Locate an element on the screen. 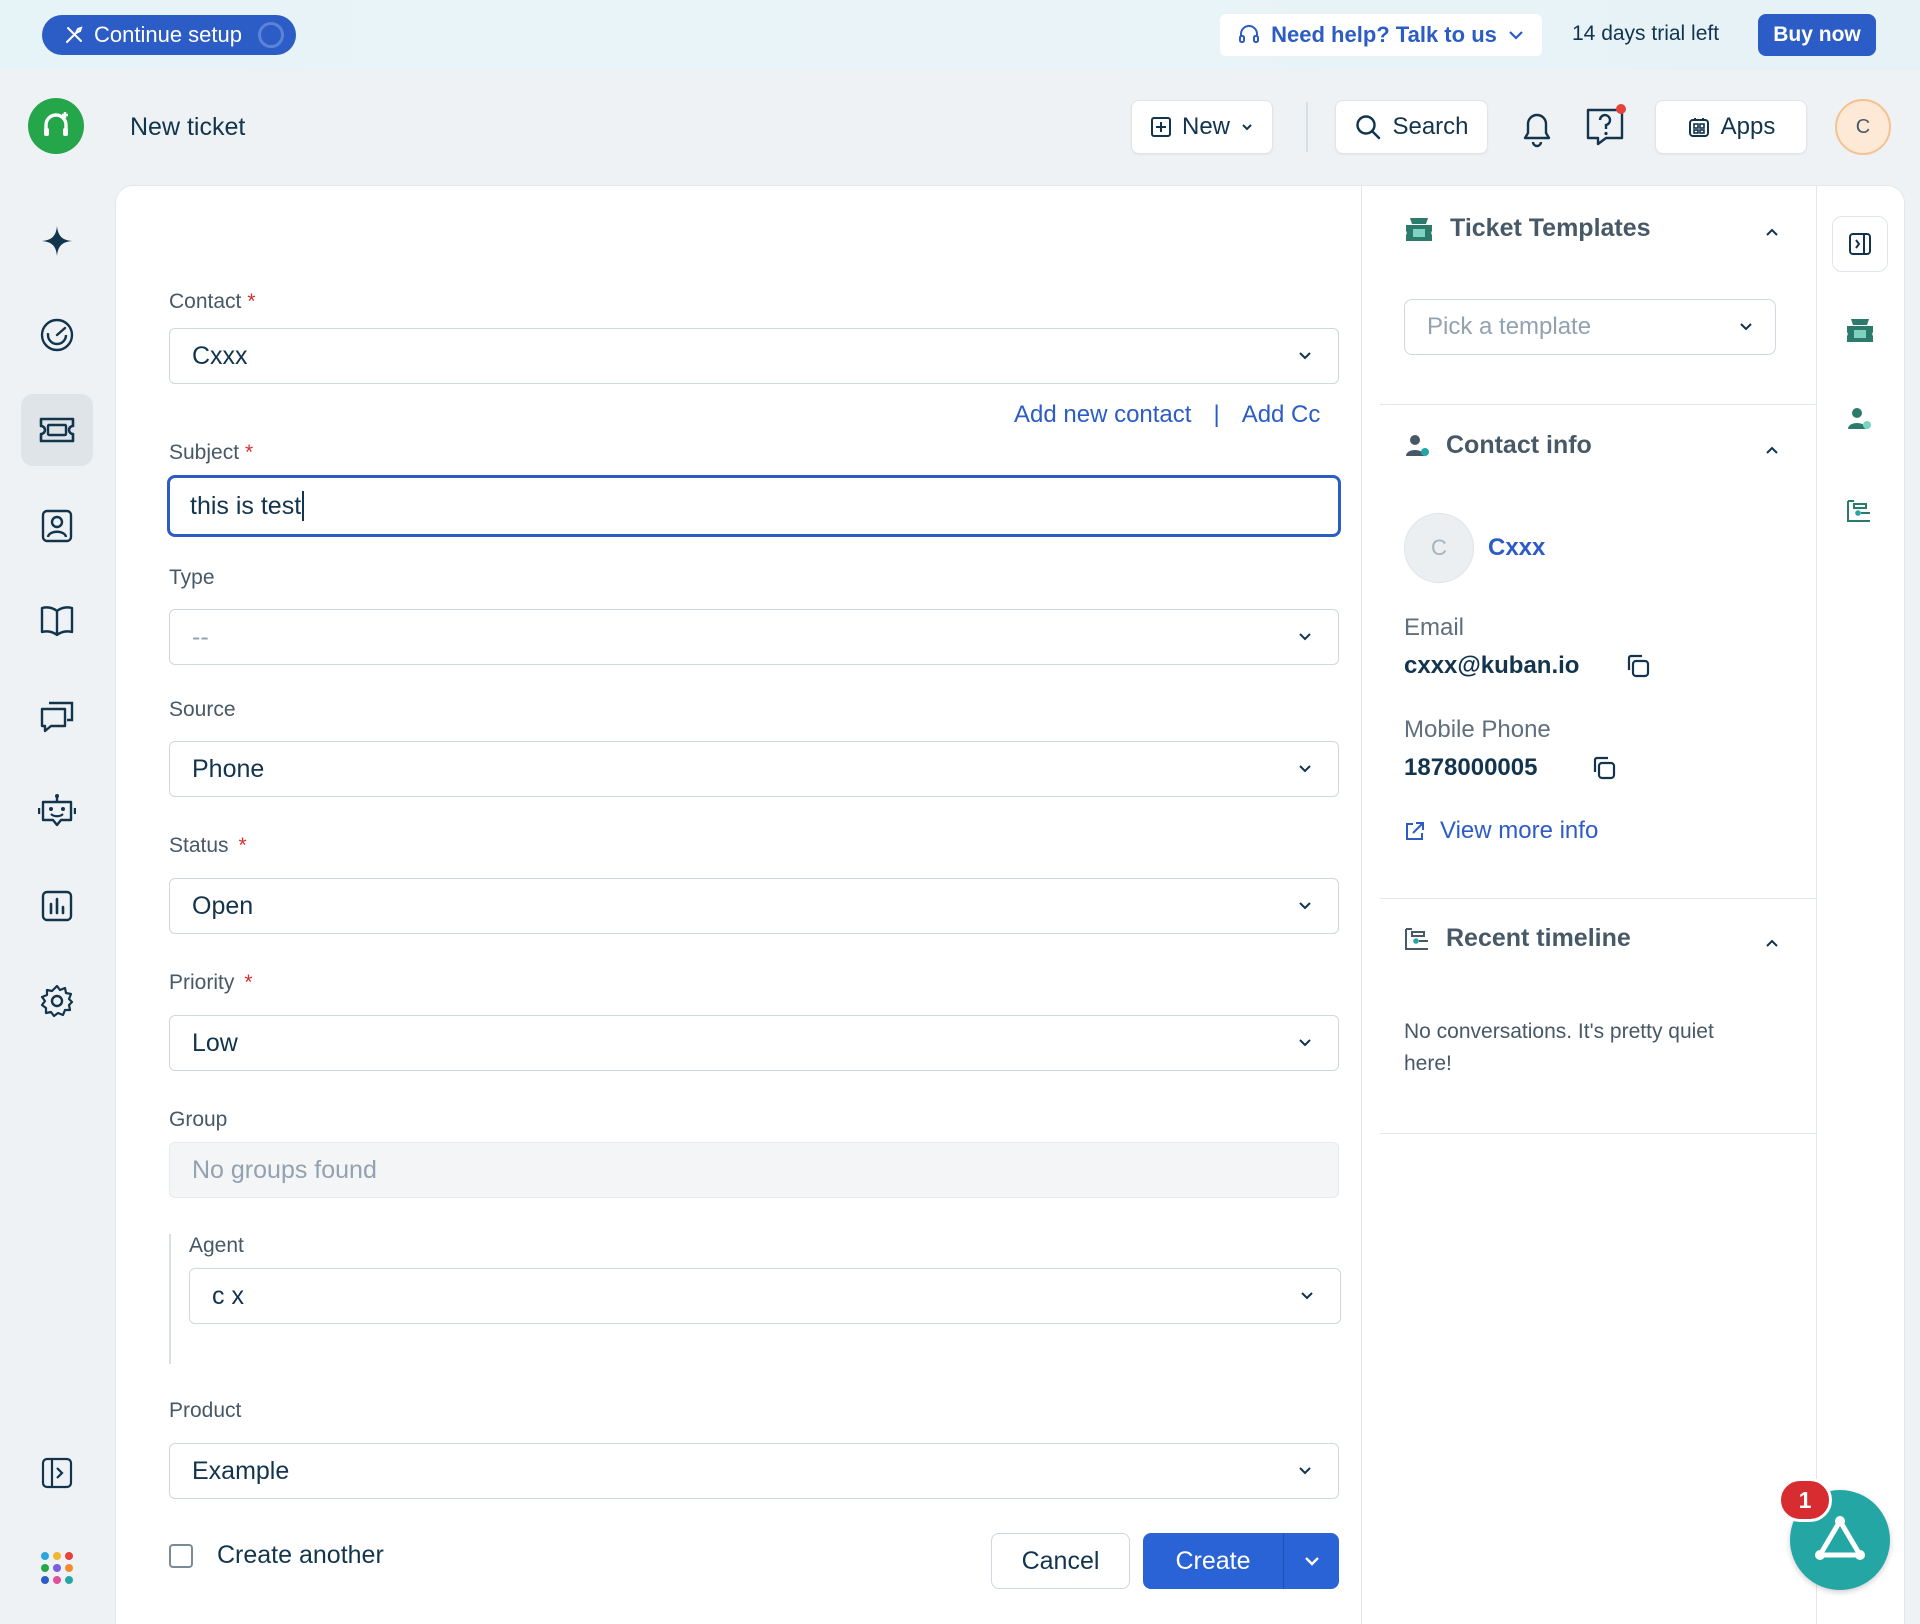 The width and height of the screenshot is (1920, 1624). priority-label: Priority * is located at coordinates (211, 982).